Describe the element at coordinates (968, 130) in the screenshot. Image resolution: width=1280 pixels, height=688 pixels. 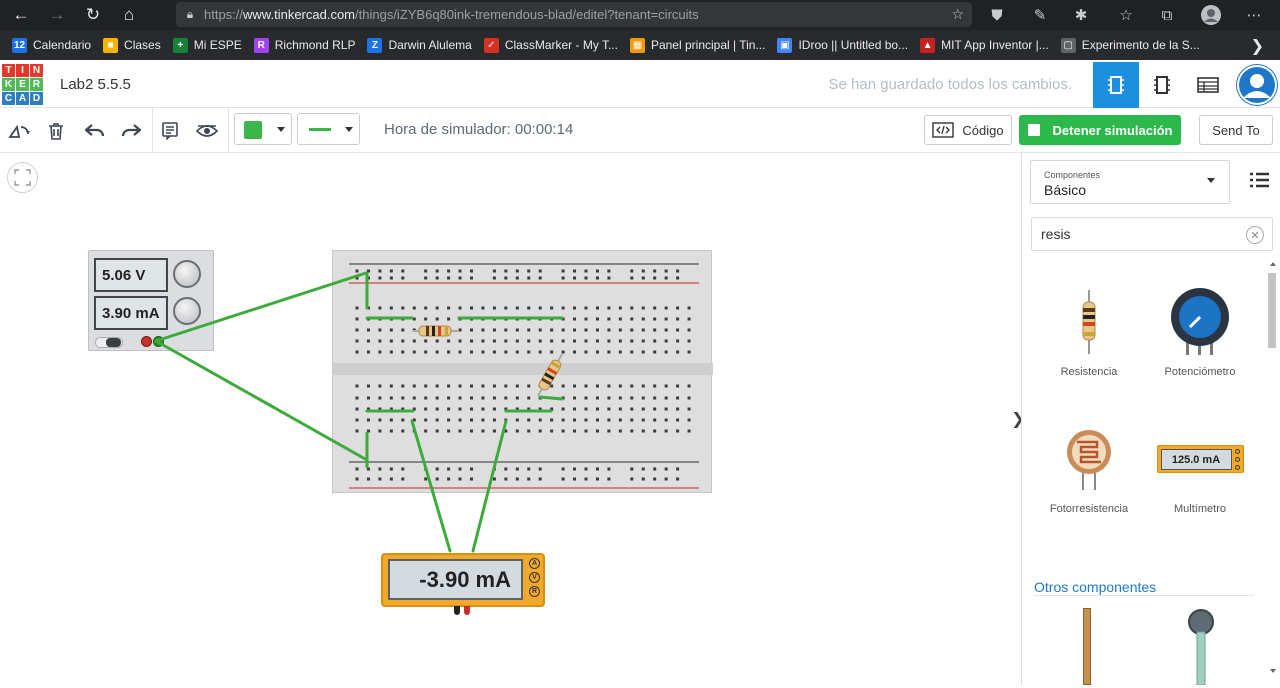
I see `code-button: Código` at that location.